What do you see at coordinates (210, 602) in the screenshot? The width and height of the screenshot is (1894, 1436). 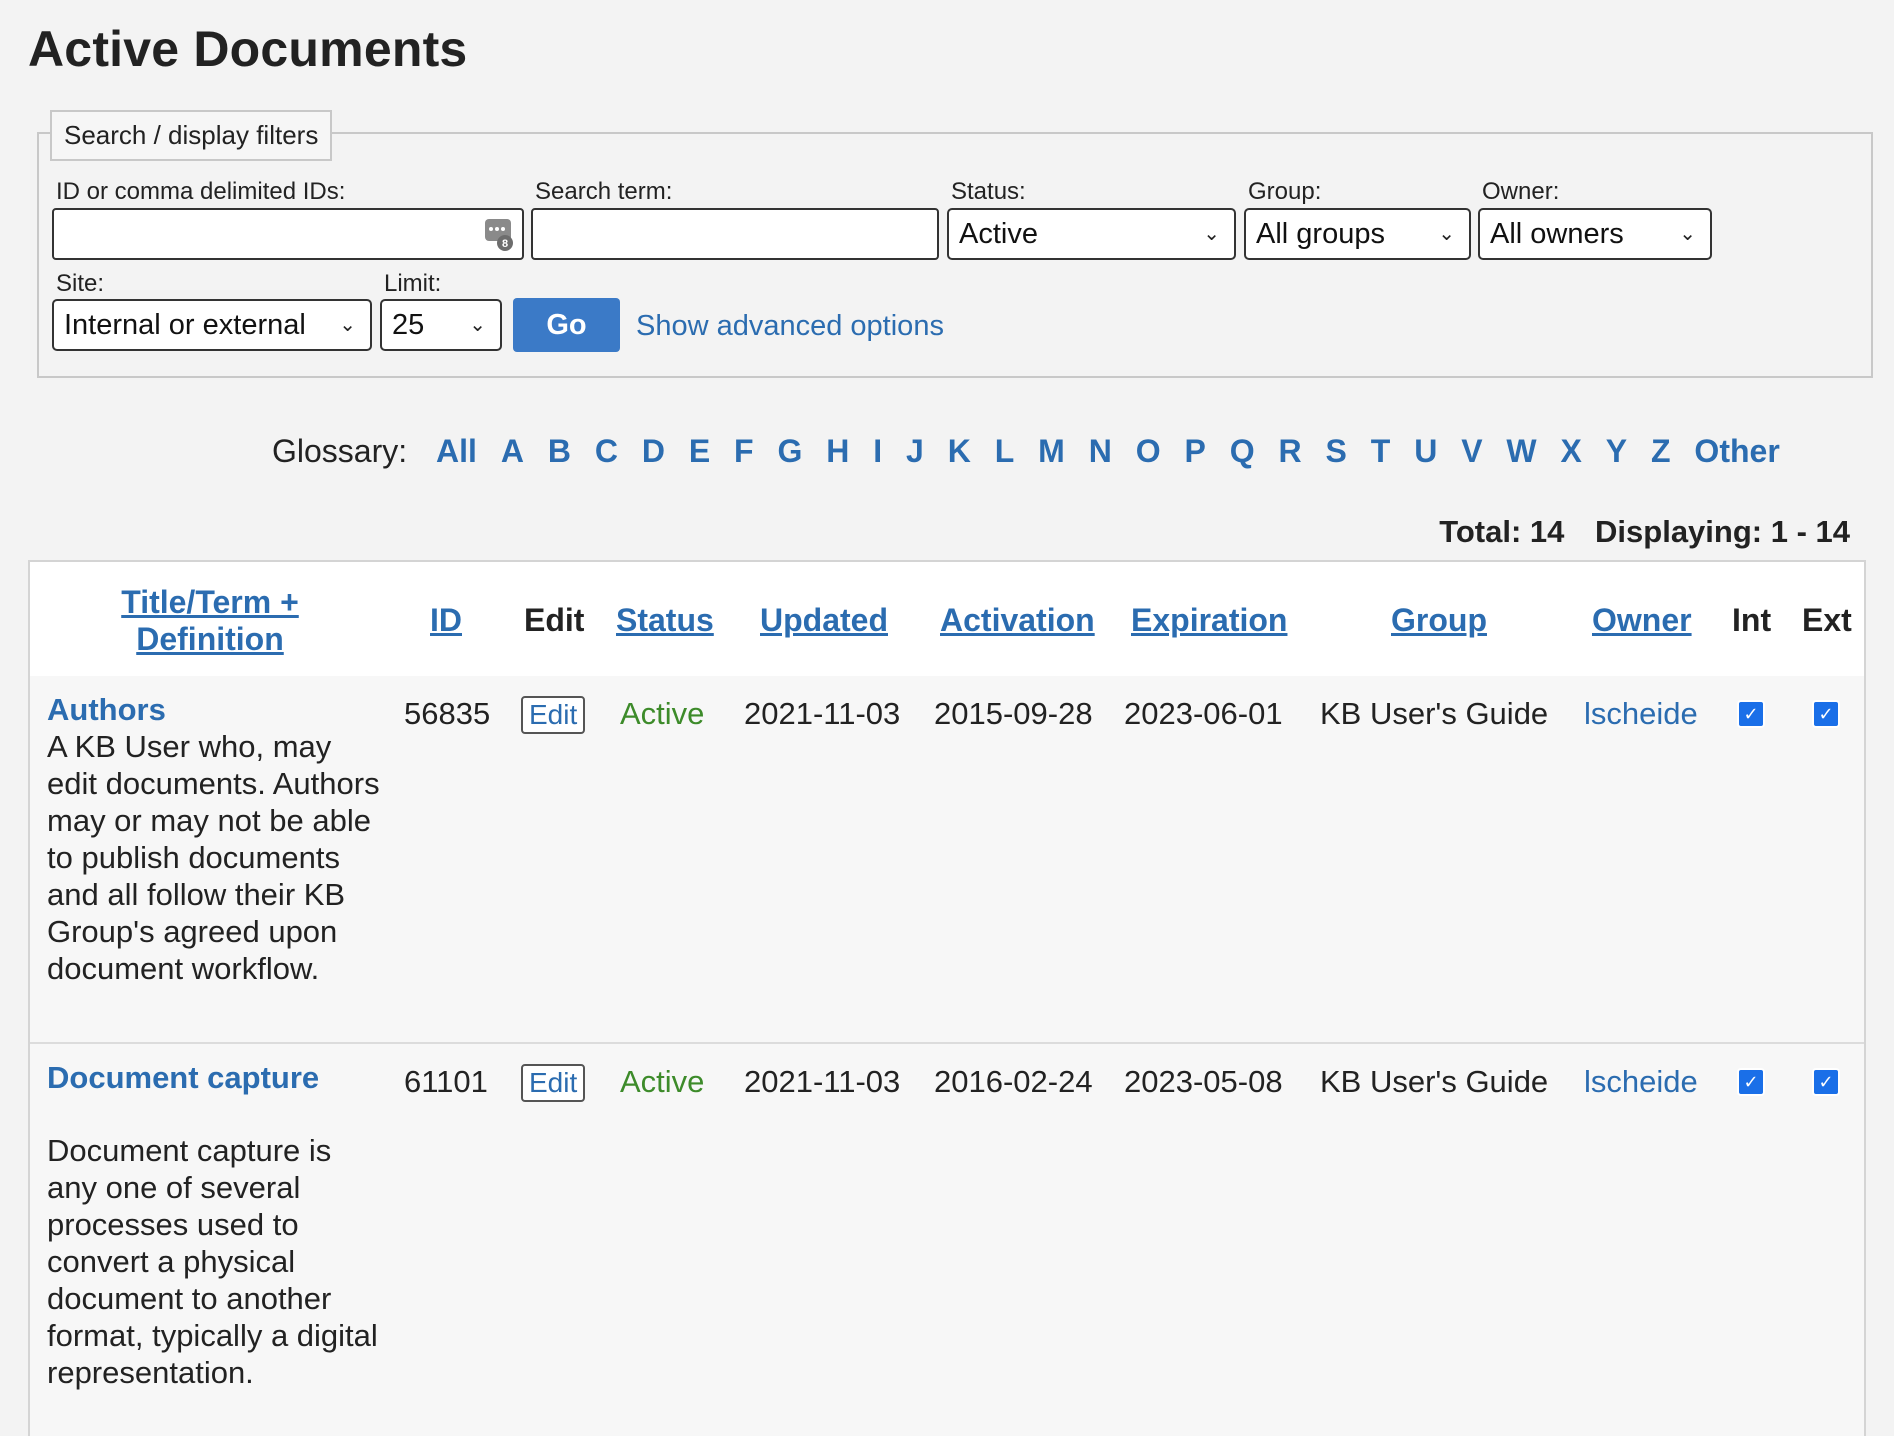 I see `header-title-line1: Title/Term +` at bounding box center [210, 602].